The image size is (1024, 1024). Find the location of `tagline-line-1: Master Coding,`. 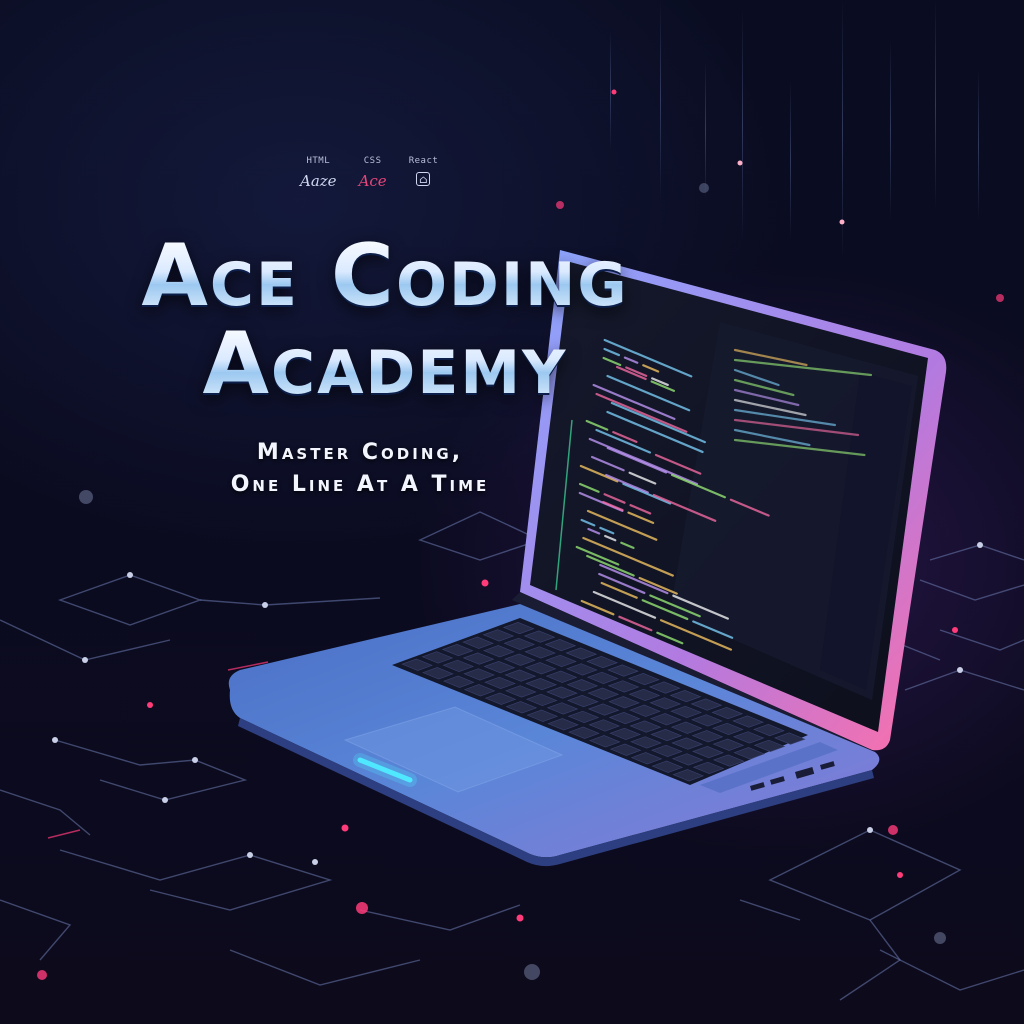

tagline-line-1: Master Coding, is located at coordinates (360, 452).